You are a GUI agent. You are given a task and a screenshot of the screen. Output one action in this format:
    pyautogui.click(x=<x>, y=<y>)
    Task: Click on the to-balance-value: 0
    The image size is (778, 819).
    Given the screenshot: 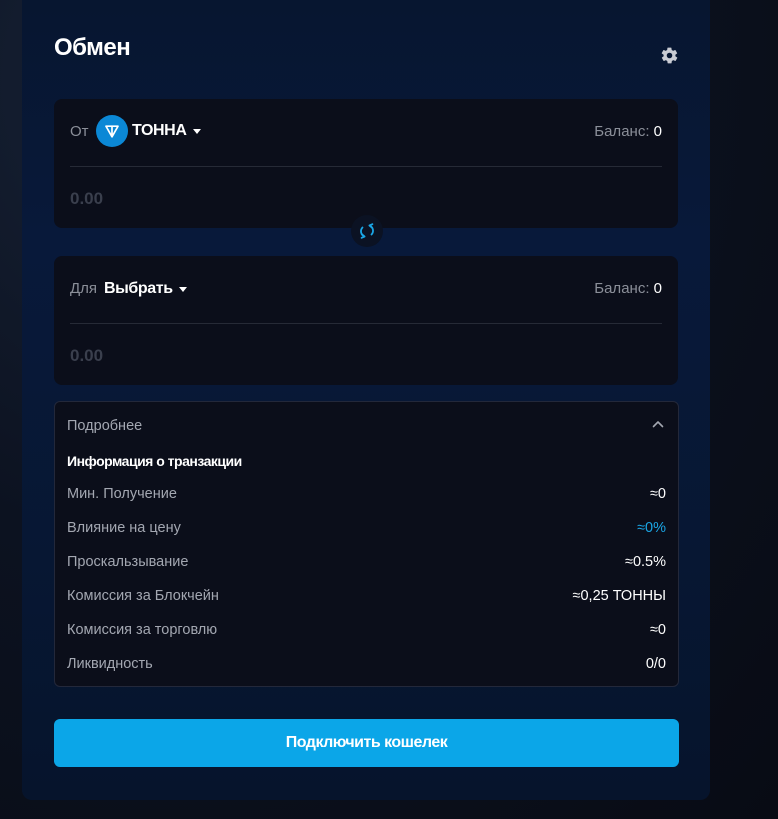 What is the action you would take?
    pyautogui.click(x=657, y=288)
    